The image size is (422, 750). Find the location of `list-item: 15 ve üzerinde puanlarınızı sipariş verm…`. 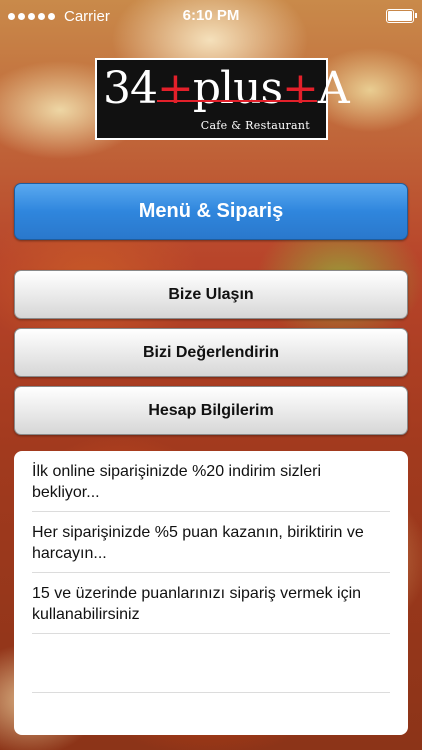

list-item: 15 ve üzerinde puanlarınızı sipariş verm… is located at coordinates (211, 603).